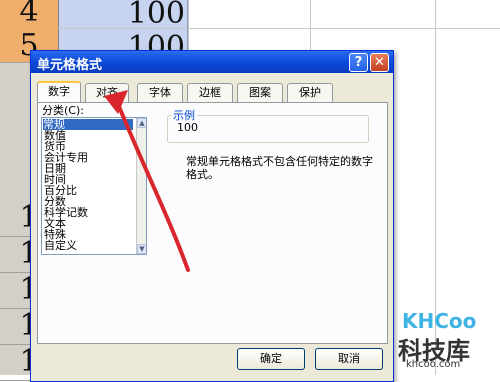 Image resolution: width=500 pixels, height=382 pixels. What do you see at coordinates (441, 336) in the screenshot?
I see `watermark-logo: KHCoo 科技库 khcoo.com` at bounding box center [441, 336].